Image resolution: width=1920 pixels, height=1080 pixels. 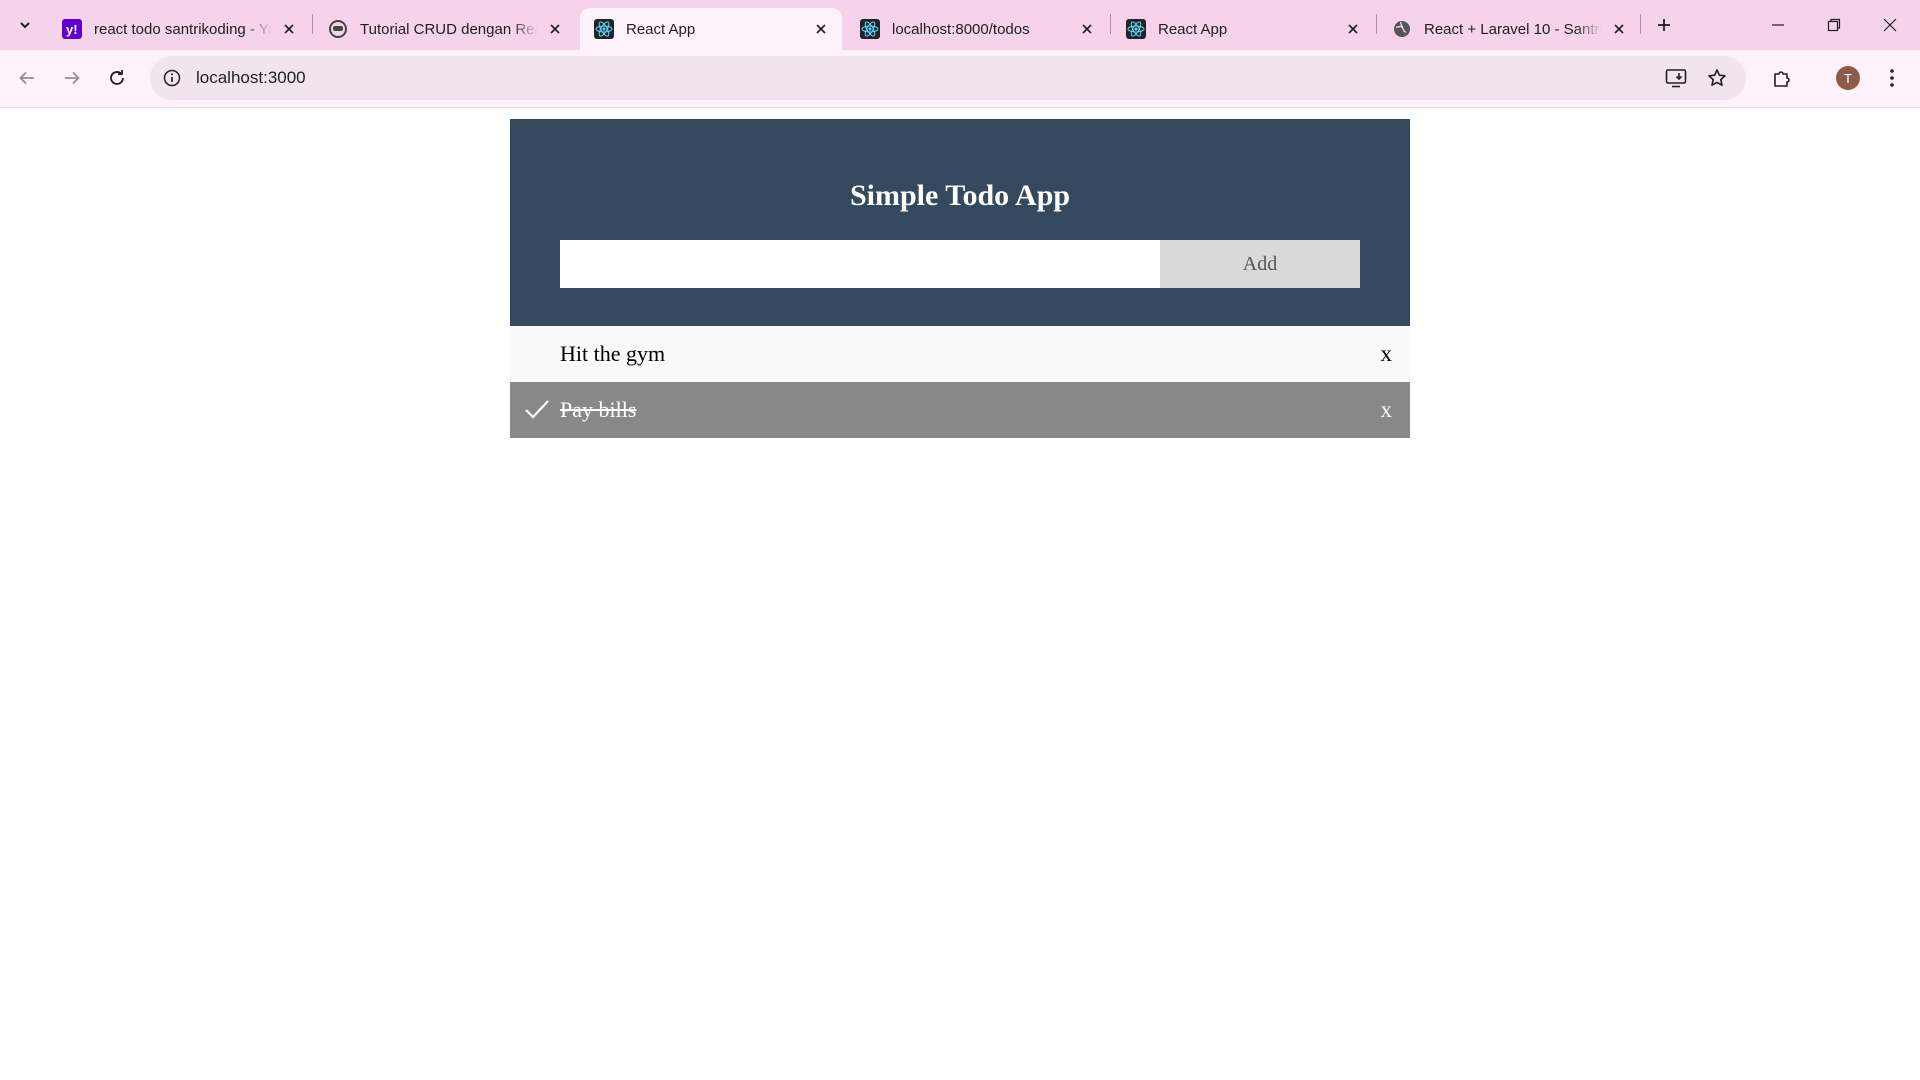 What do you see at coordinates (711, 29) in the screenshot?
I see `browser-tab-active: React App` at bounding box center [711, 29].